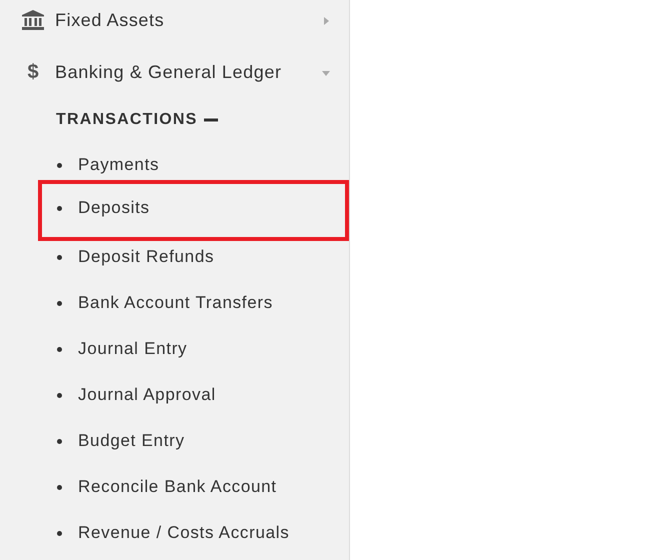  I want to click on menu-link: Deposits, so click(114, 208).